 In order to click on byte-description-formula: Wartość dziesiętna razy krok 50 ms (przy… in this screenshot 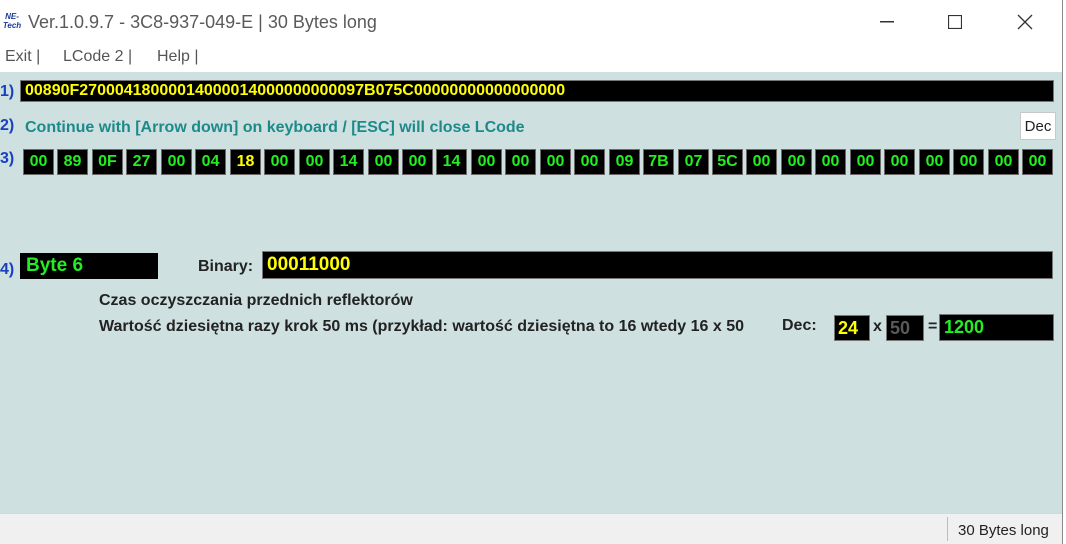, I will do `click(421, 326)`.